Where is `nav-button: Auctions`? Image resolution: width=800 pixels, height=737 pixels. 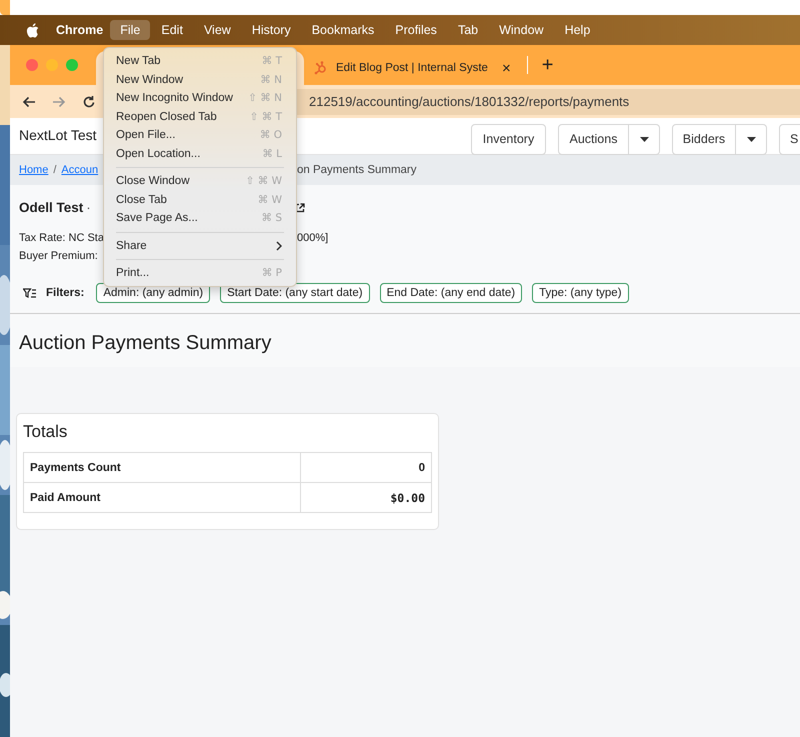 nav-button: Auctions is located at coordinates (593, 139).